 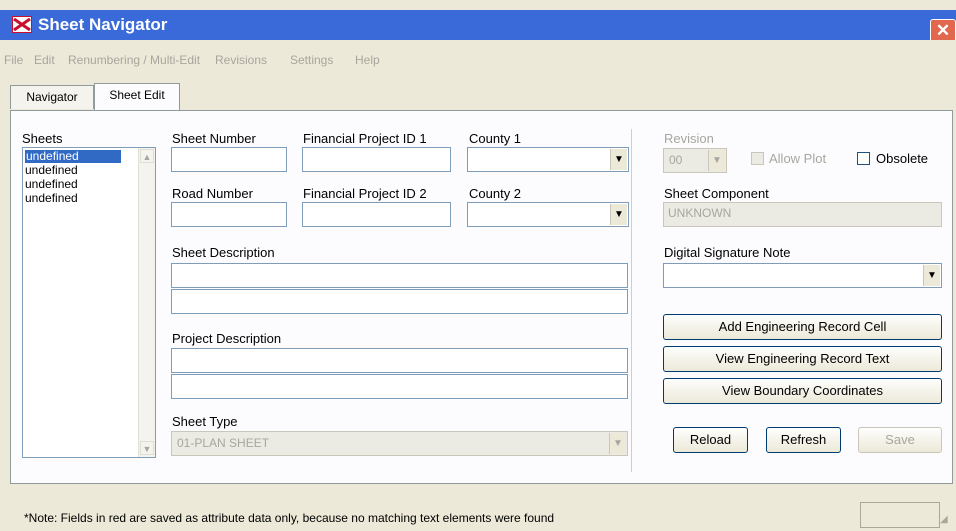 What do you see at coordinates (803, 440) in the screenshot?
I see `refresh-button: Refresh` at bounding box center [803, 440].